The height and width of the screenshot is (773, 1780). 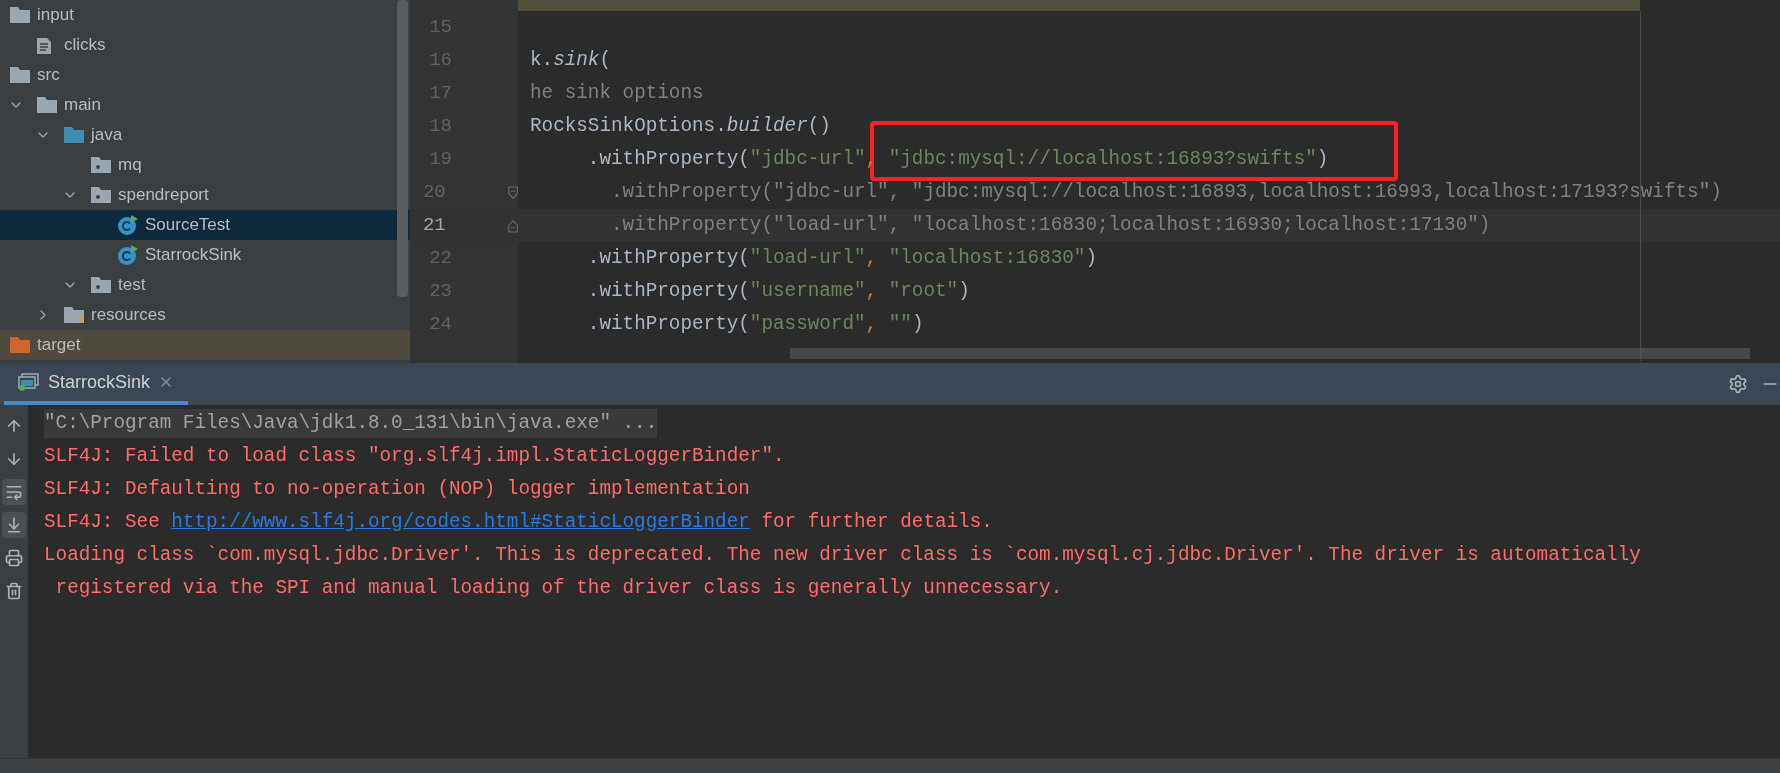 What do you see at coordinates (163, 195) in the screenshot?
I see `tree-item-label: spendreport` at bounding box center [163, 195].